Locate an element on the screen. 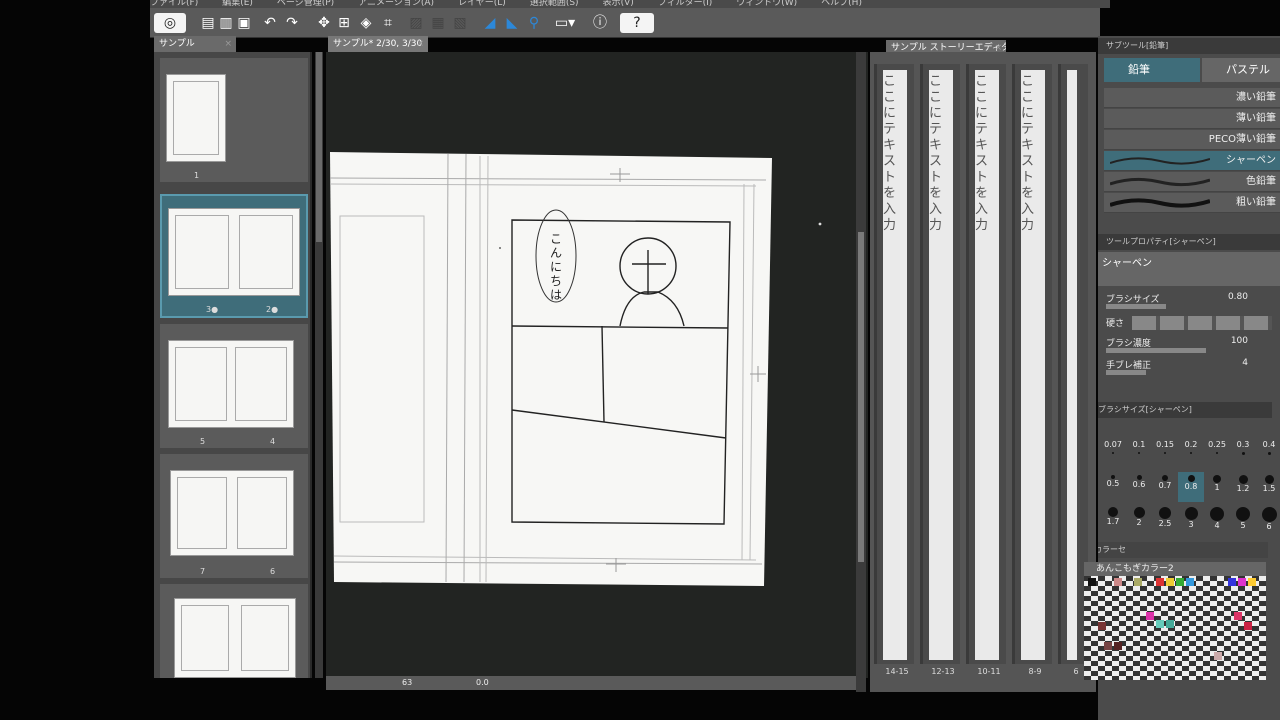  menu-item: ウィンドウ(W) is located at coordinates (766, 4).